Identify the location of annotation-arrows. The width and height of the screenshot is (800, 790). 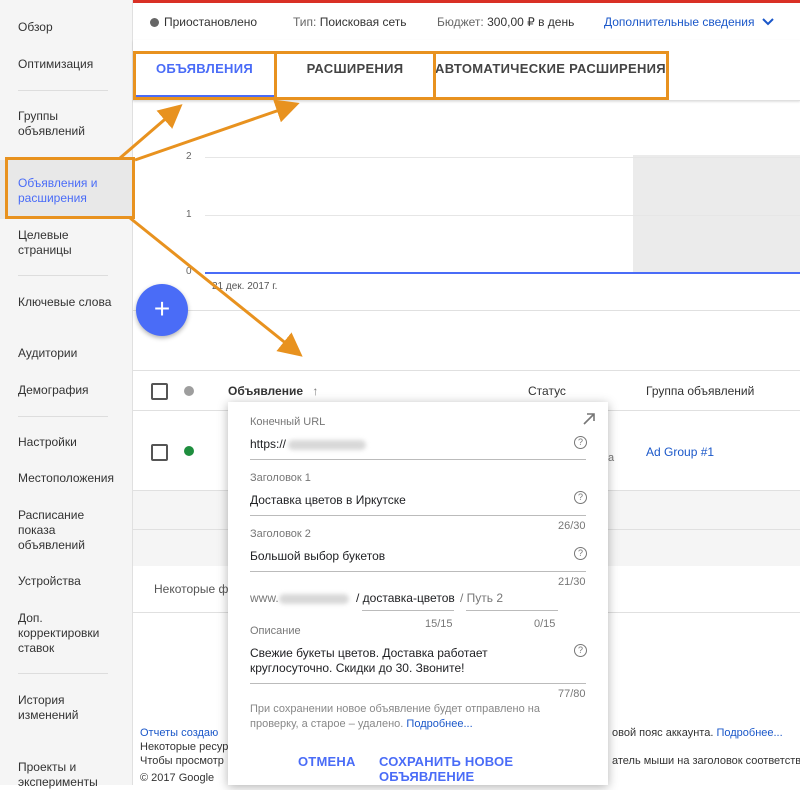
(211, 228).